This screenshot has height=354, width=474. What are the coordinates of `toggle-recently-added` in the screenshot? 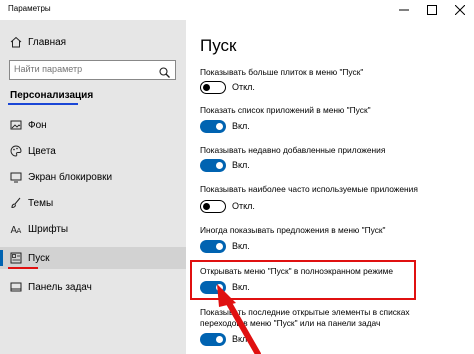 It's located at (213, 165).